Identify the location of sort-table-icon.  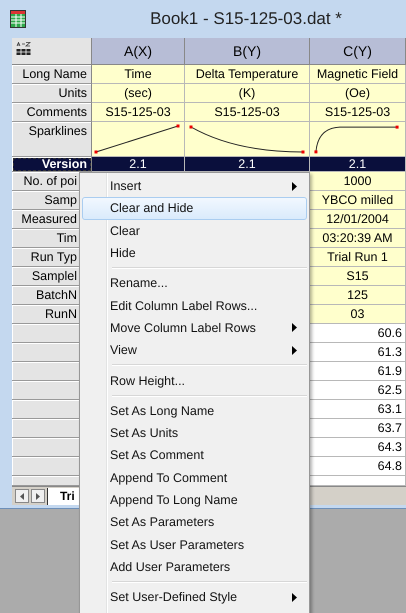
(23, 49).